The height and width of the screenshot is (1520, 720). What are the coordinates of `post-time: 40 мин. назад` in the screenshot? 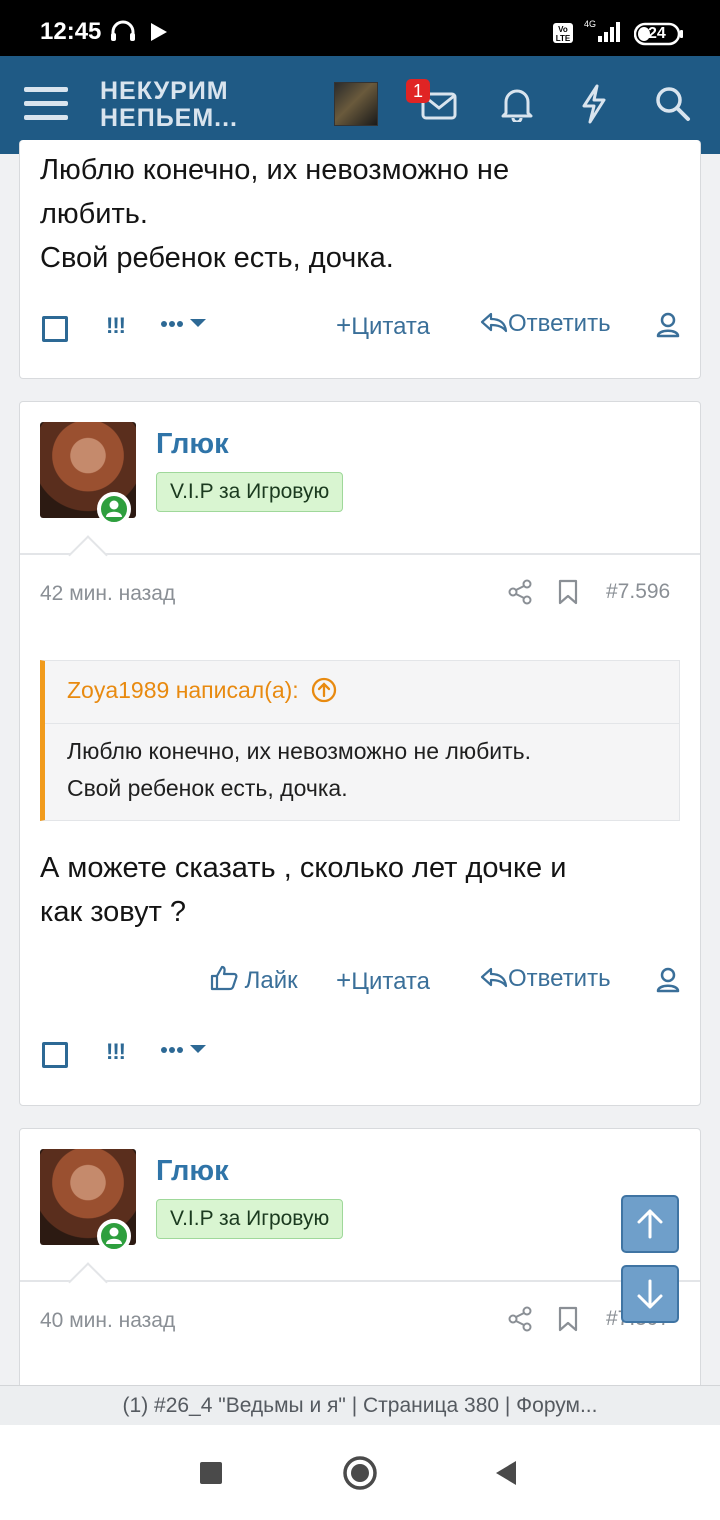 It's located at (107, 1321).